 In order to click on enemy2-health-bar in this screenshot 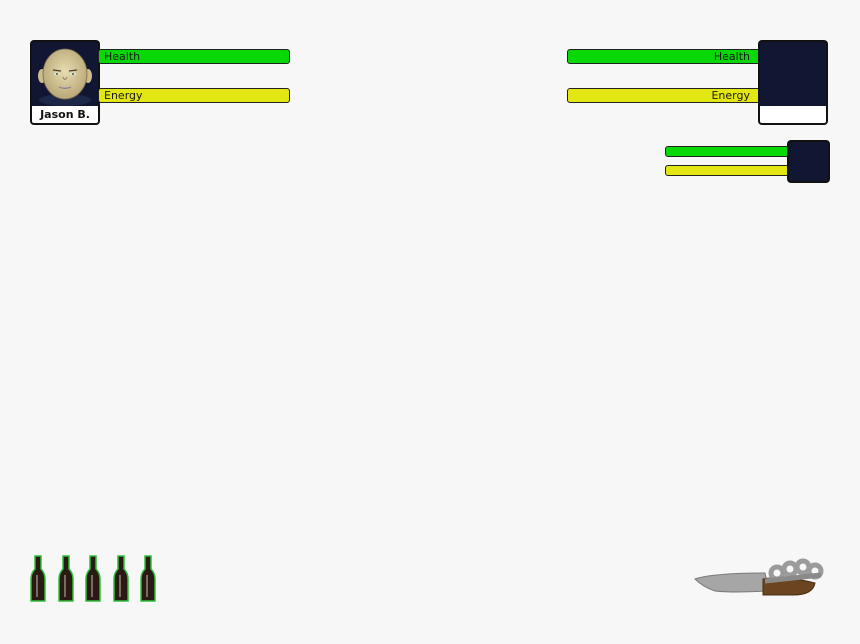, I will do `click(728, 151)`.